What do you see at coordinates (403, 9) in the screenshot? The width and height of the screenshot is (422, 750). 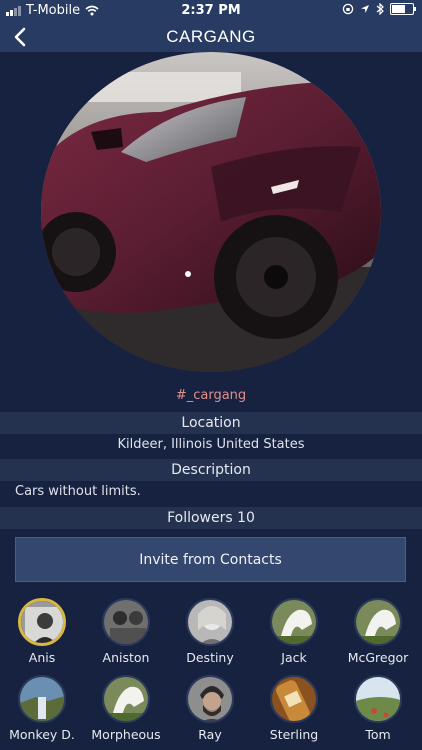 I see `battery-icon` at bounding box center [403, 9].